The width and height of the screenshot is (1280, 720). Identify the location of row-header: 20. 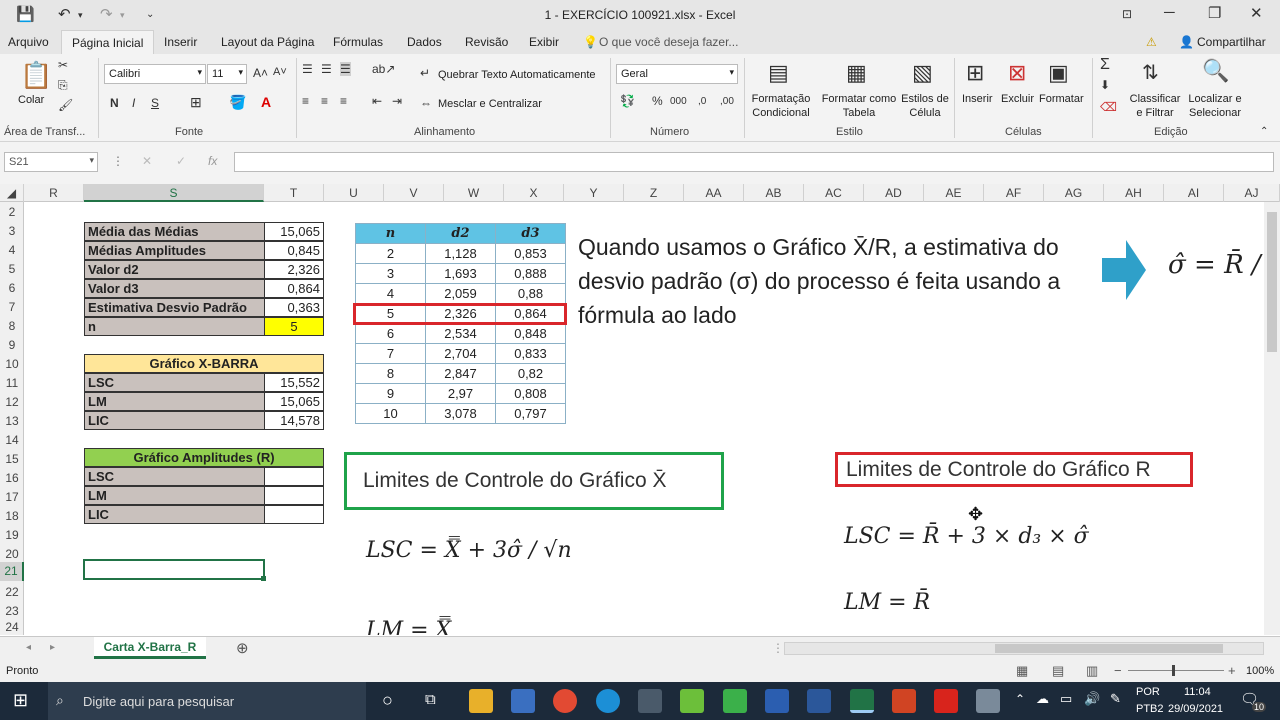
(12, 554).